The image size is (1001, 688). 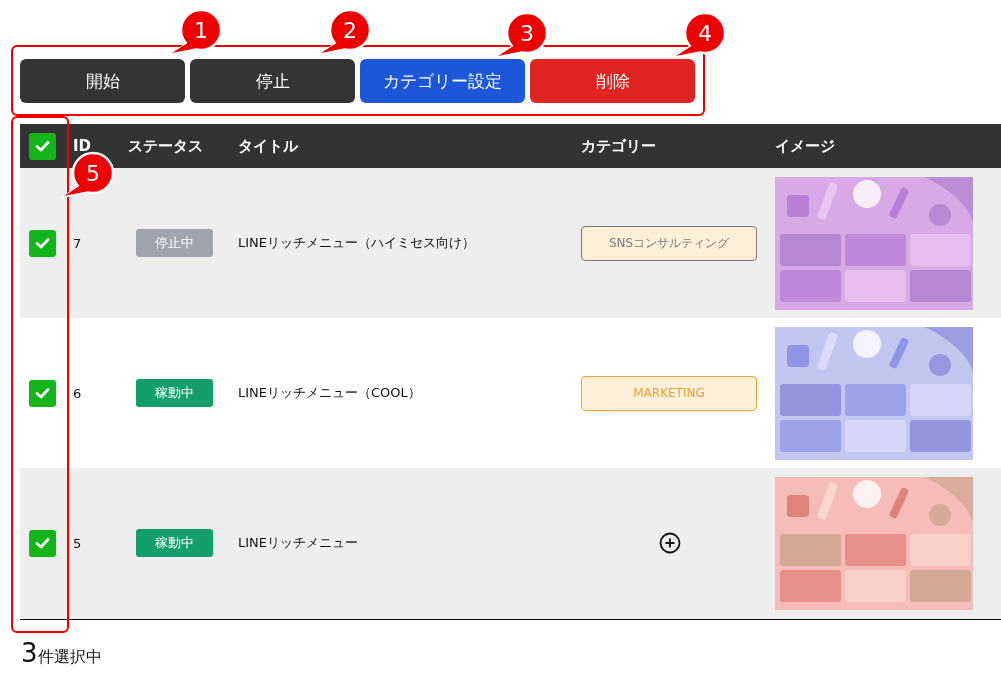 I want to click on column-header: カテゴリー, so click(x=618, y=146).